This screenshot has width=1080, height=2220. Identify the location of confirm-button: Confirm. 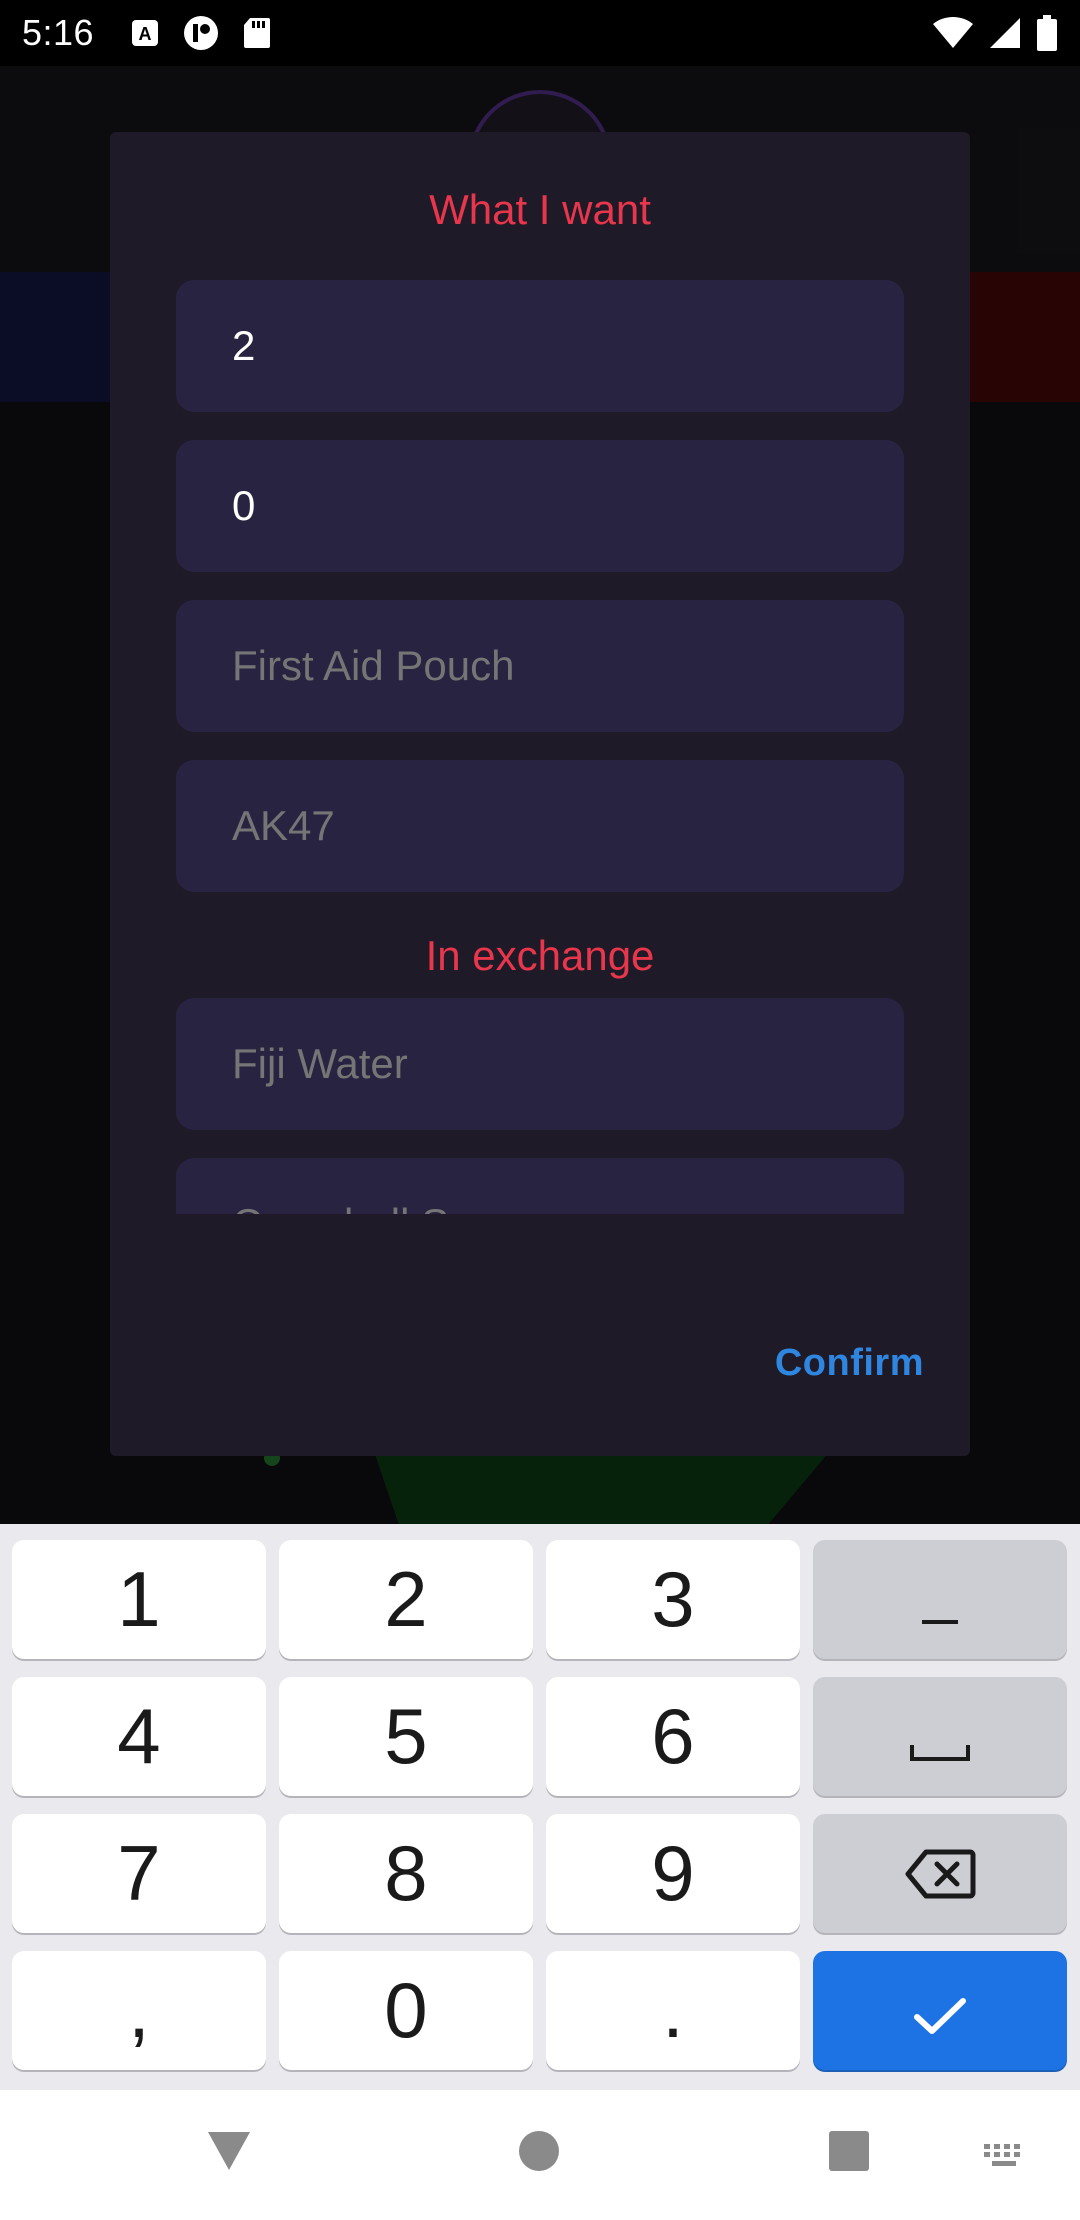
(849, 1363).